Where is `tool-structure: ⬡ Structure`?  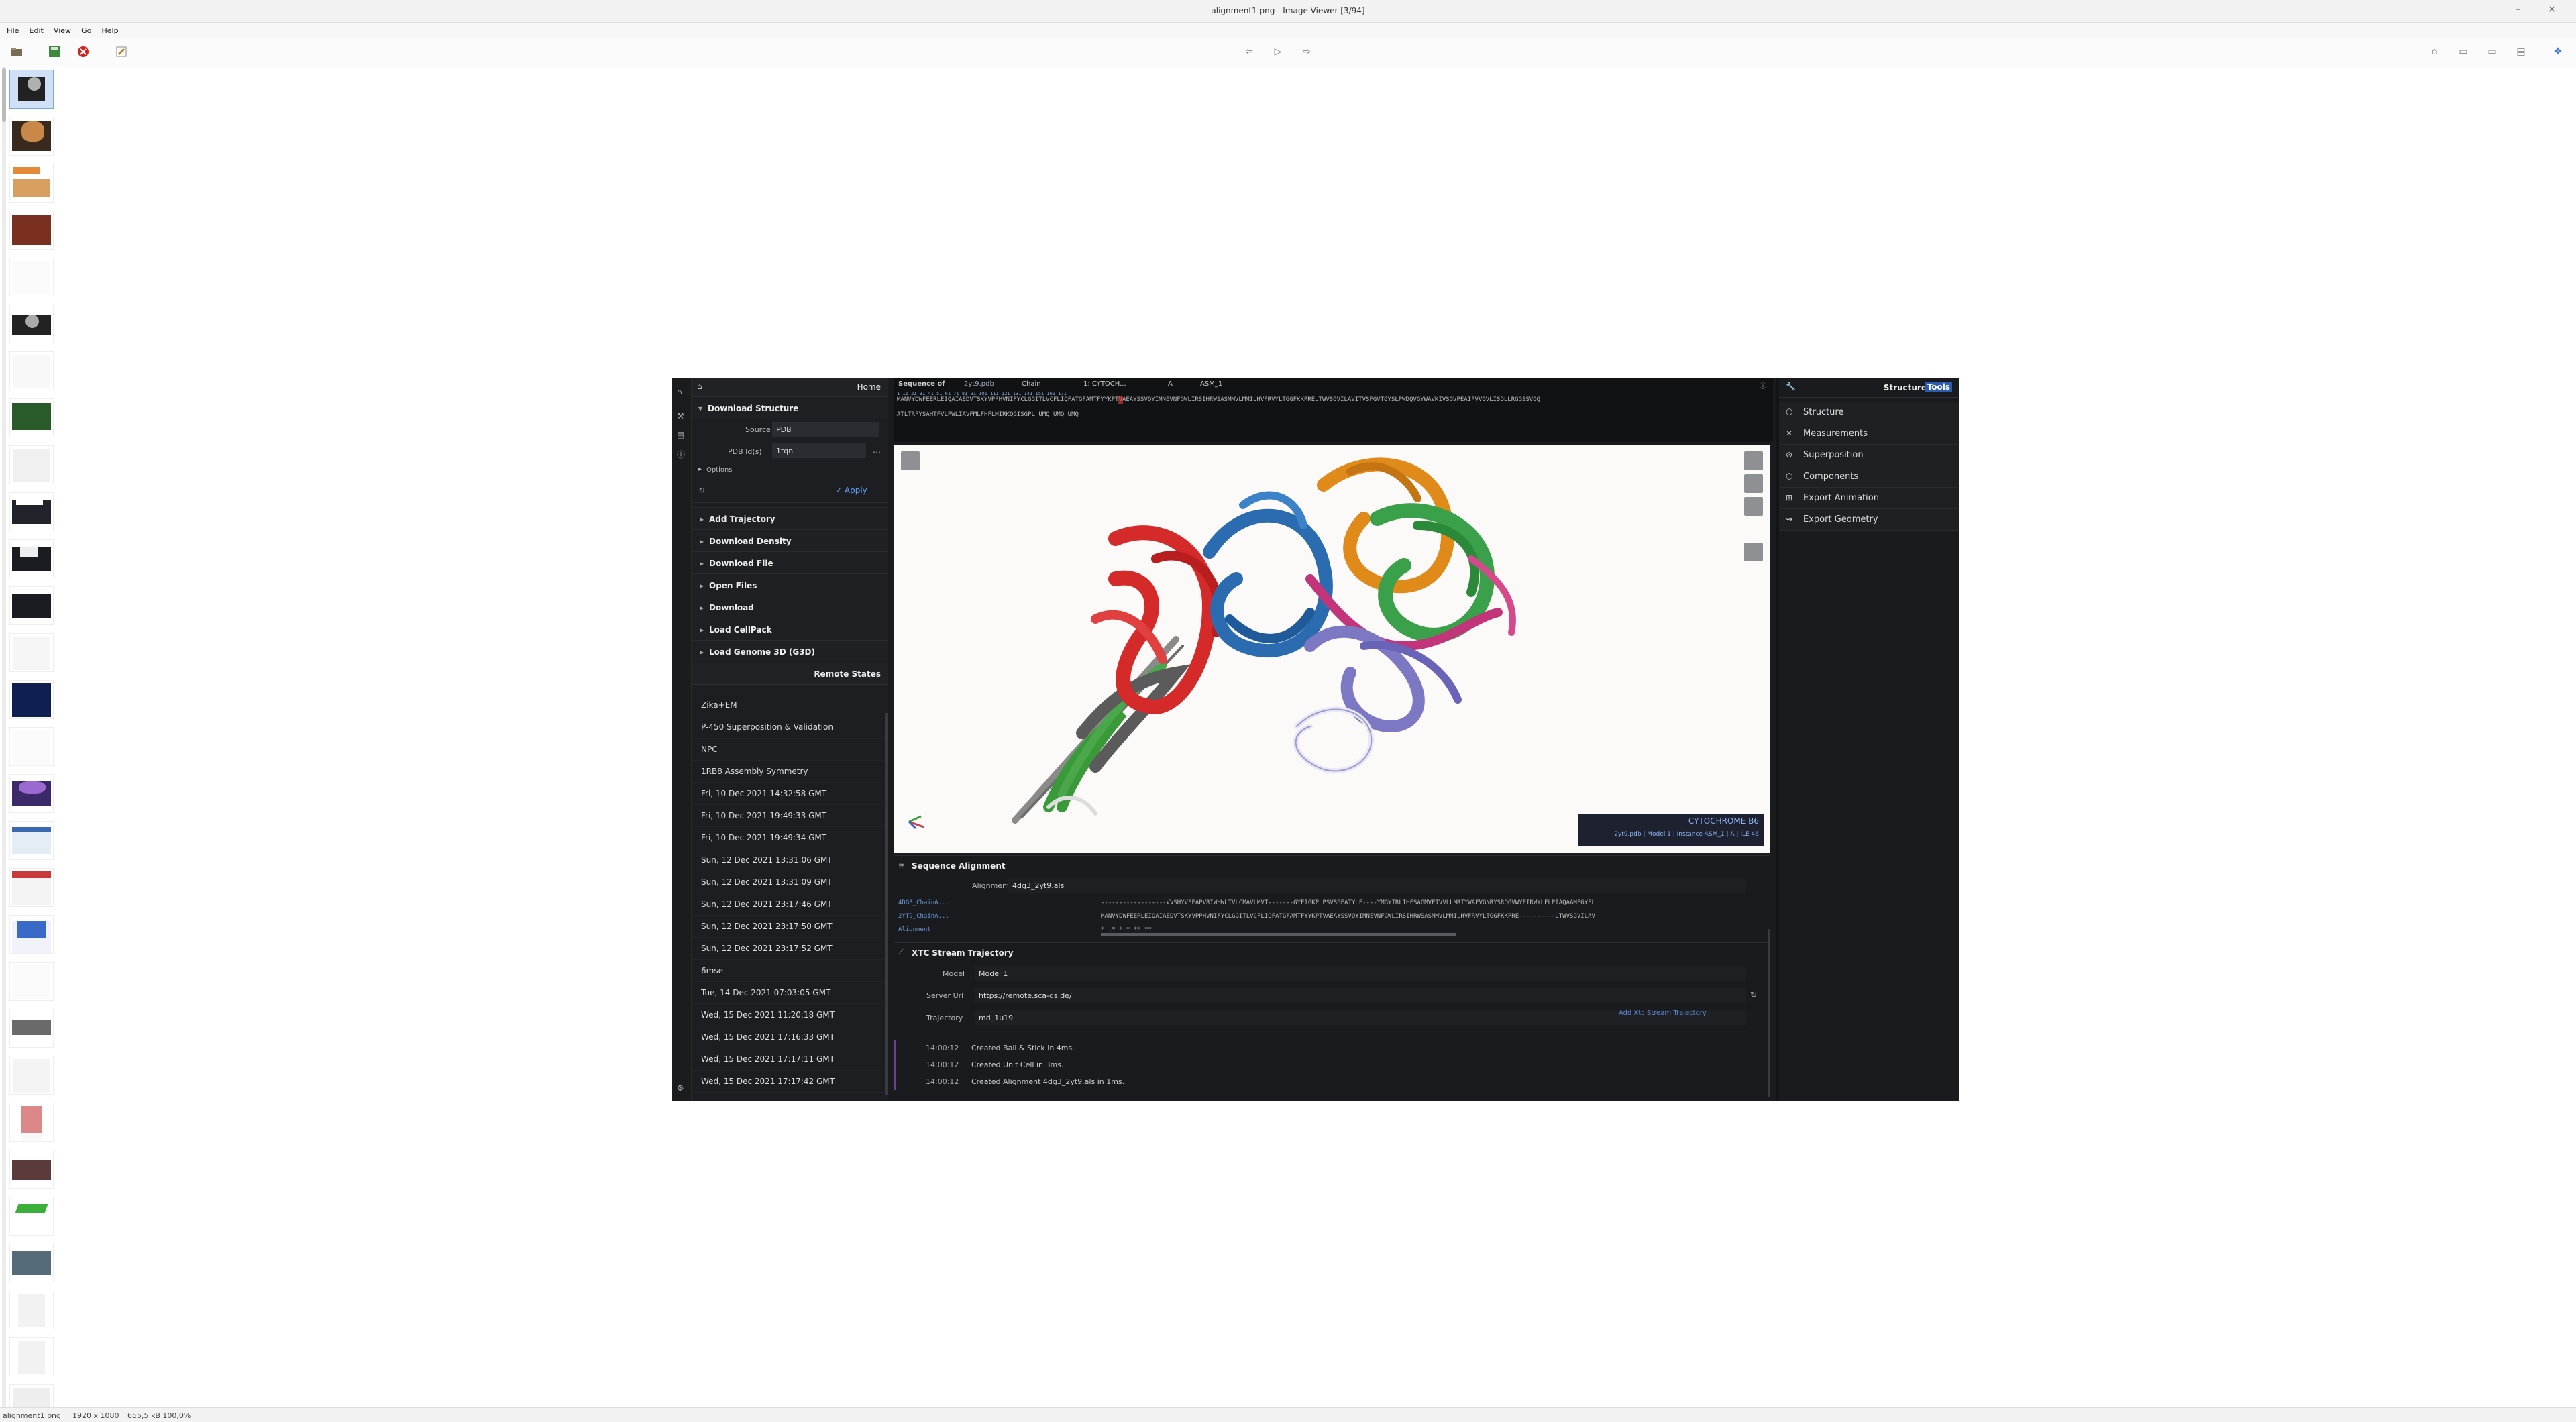 tool-structure: ⬡ Structure is located at coordinates (1869, 412).